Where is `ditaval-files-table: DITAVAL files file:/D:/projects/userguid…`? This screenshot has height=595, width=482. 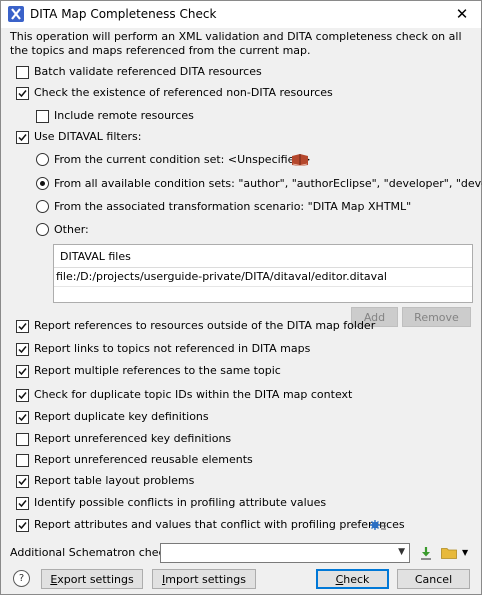
ditaval-files-table: DITAVAL files file:/D:/projects/userguid… is located at coordinates (263, 273).